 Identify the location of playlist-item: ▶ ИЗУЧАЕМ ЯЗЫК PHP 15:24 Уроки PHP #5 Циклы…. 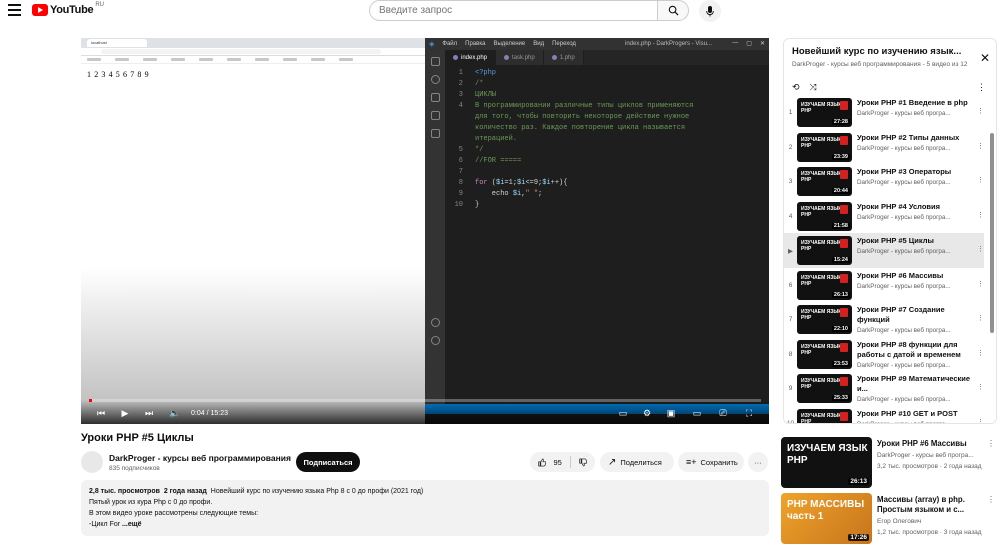
(884, 250).